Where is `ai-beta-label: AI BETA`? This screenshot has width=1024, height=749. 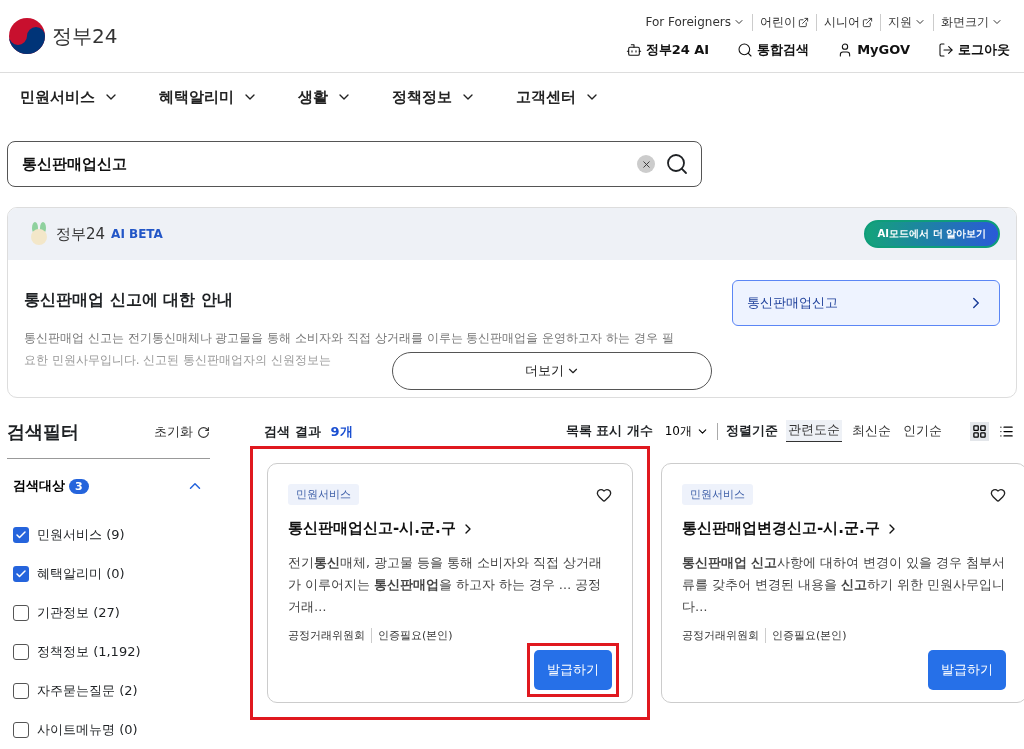 ai-beta-label: AI BETA is located at coordinates (137, 234).